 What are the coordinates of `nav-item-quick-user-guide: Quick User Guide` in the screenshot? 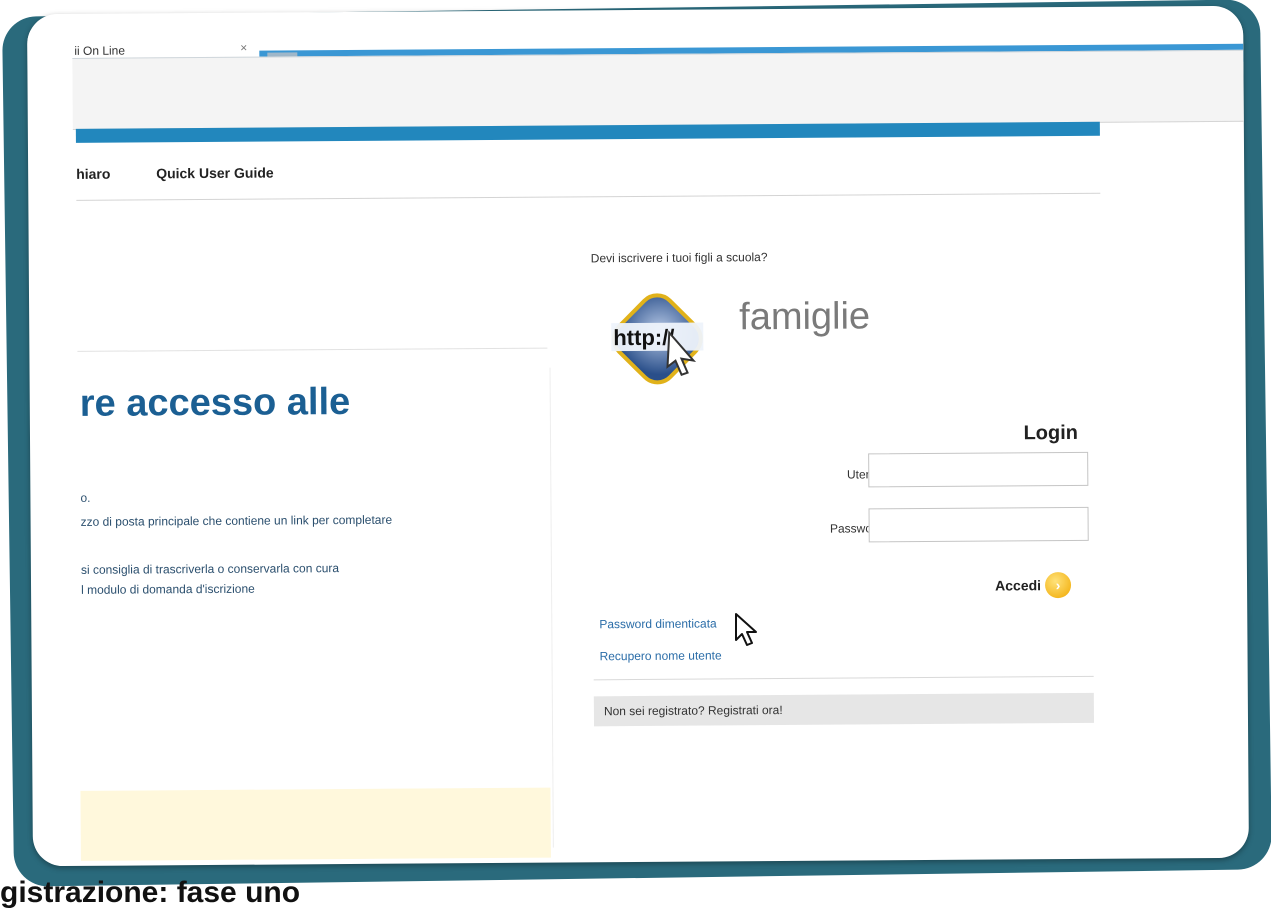 It's located at (215, 173).